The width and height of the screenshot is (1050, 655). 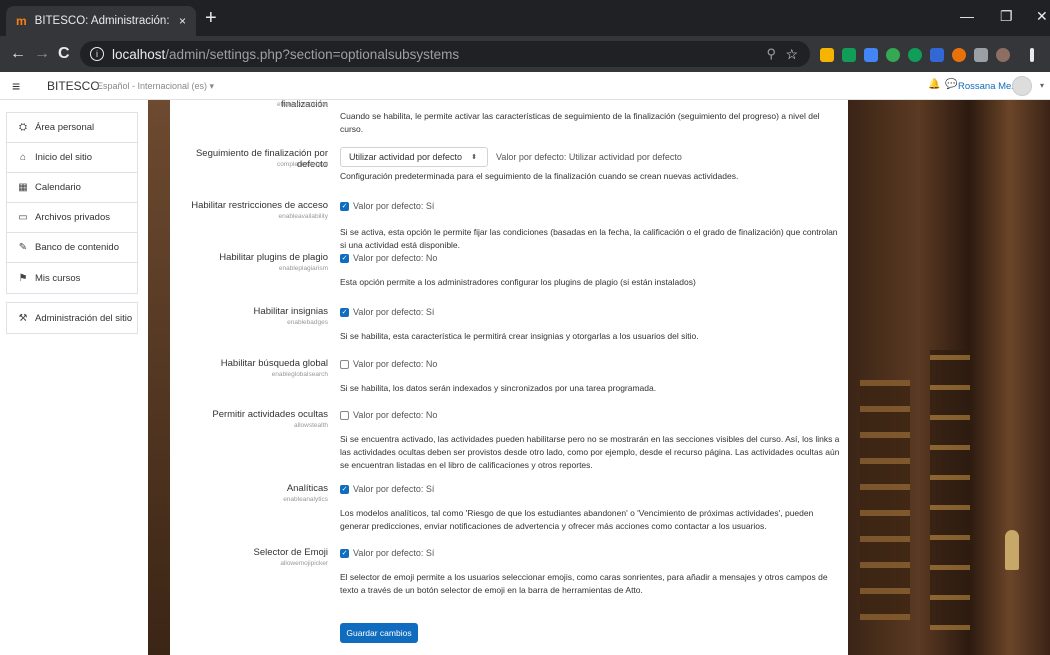 What do you see at coordinates (1012, 550) in the screenshot?
I see `lamp-decoration` at bounding box center [1012, 550].